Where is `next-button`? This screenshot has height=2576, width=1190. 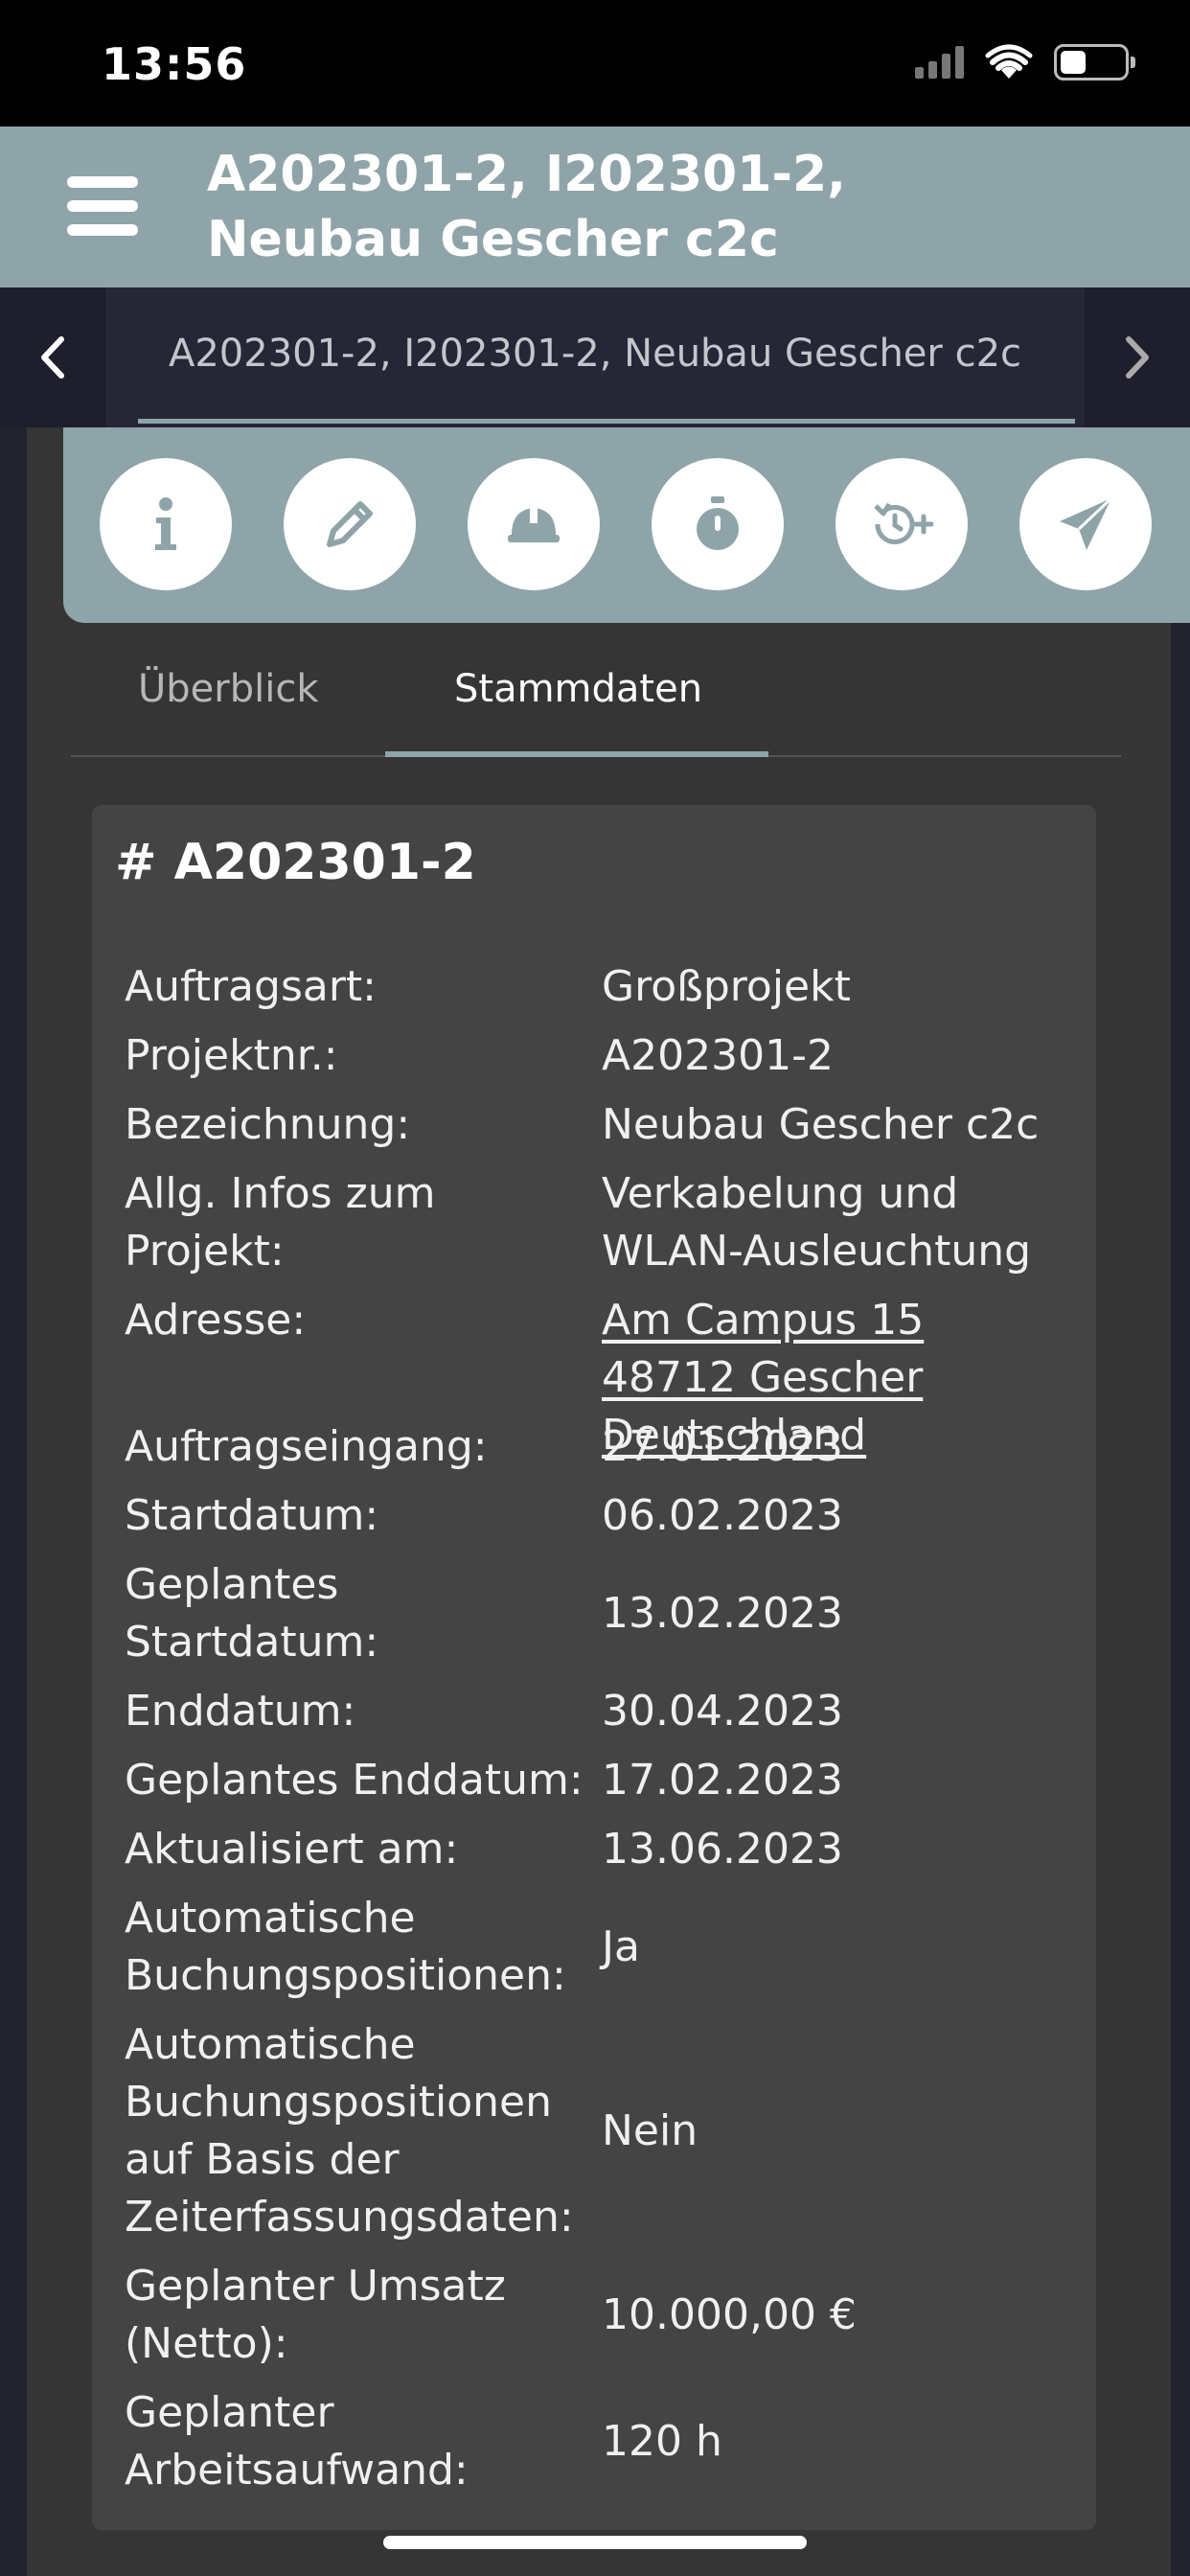 next-button is located at coordinates (1137, 357).